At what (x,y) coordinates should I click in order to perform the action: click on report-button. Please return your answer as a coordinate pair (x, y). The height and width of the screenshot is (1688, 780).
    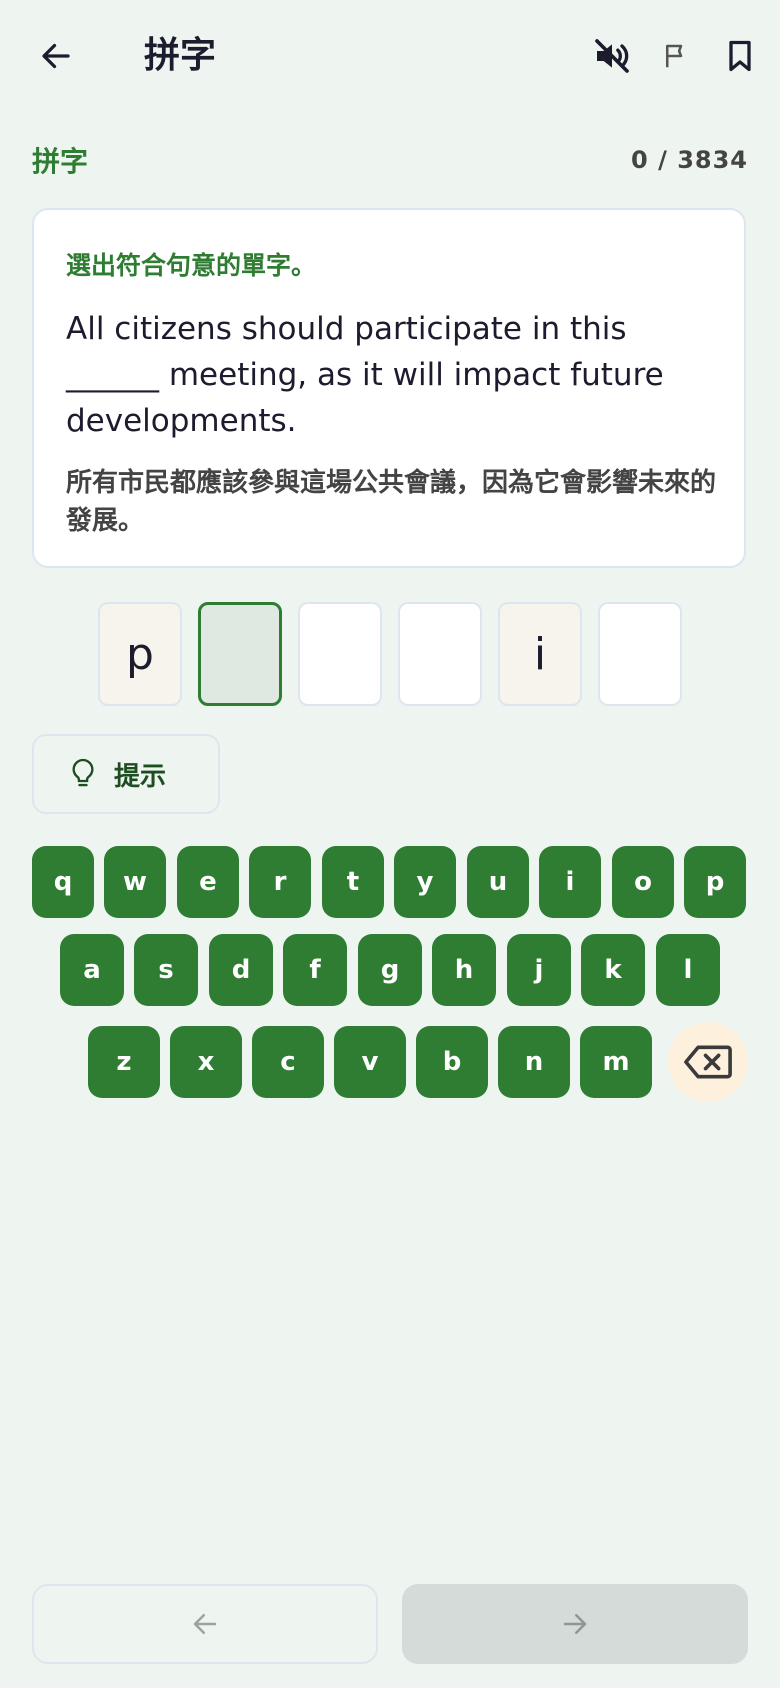
    Looking at the image, I should click on (676, 56).